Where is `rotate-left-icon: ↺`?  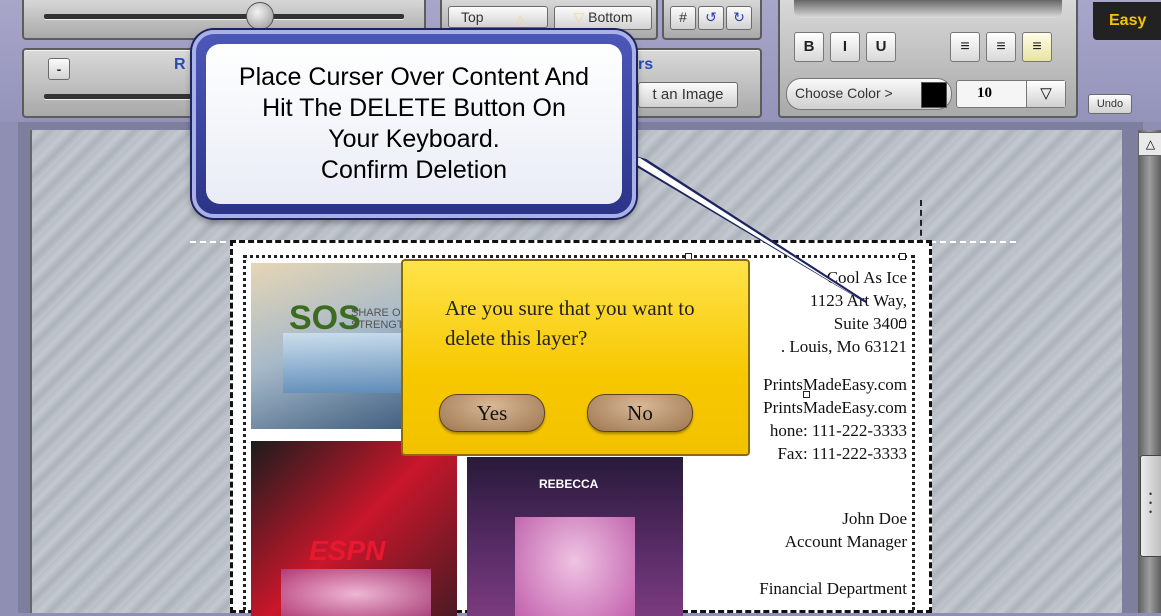
rotate-left-icon: ↺ is located at coordinates (711, 18).